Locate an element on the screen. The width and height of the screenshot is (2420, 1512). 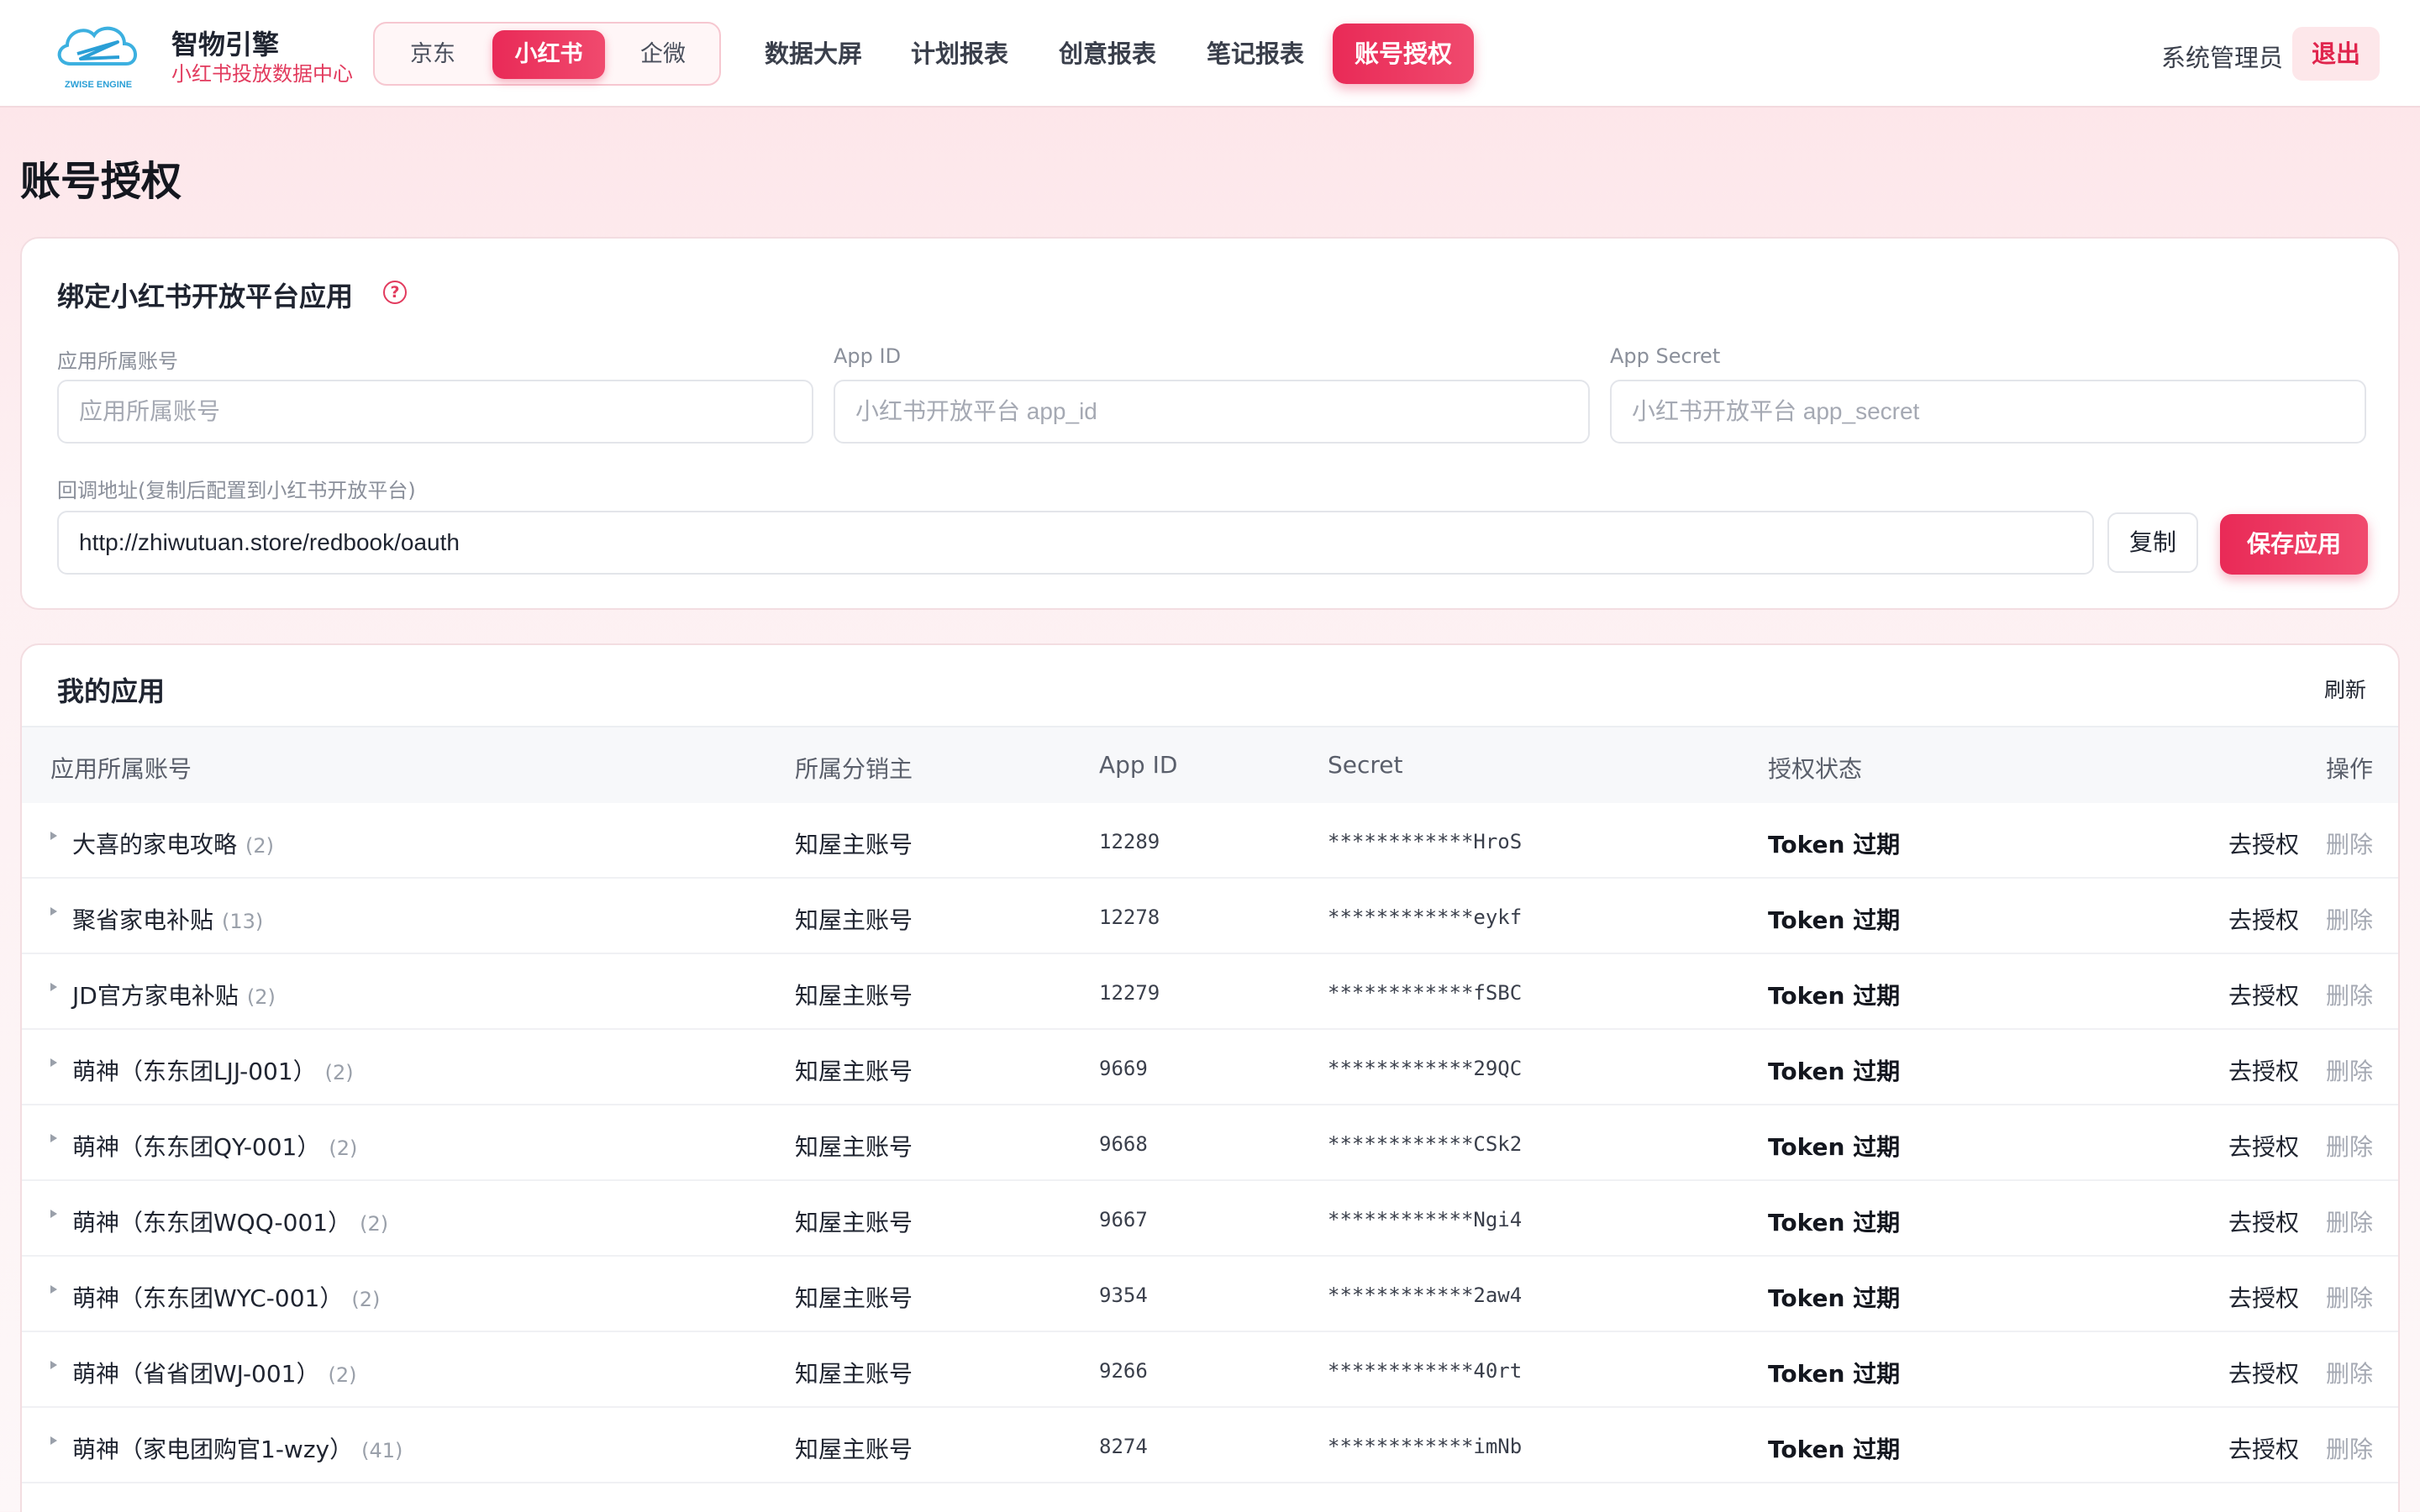
row-app-id: 12279 is located at coordinates (1130, 993).